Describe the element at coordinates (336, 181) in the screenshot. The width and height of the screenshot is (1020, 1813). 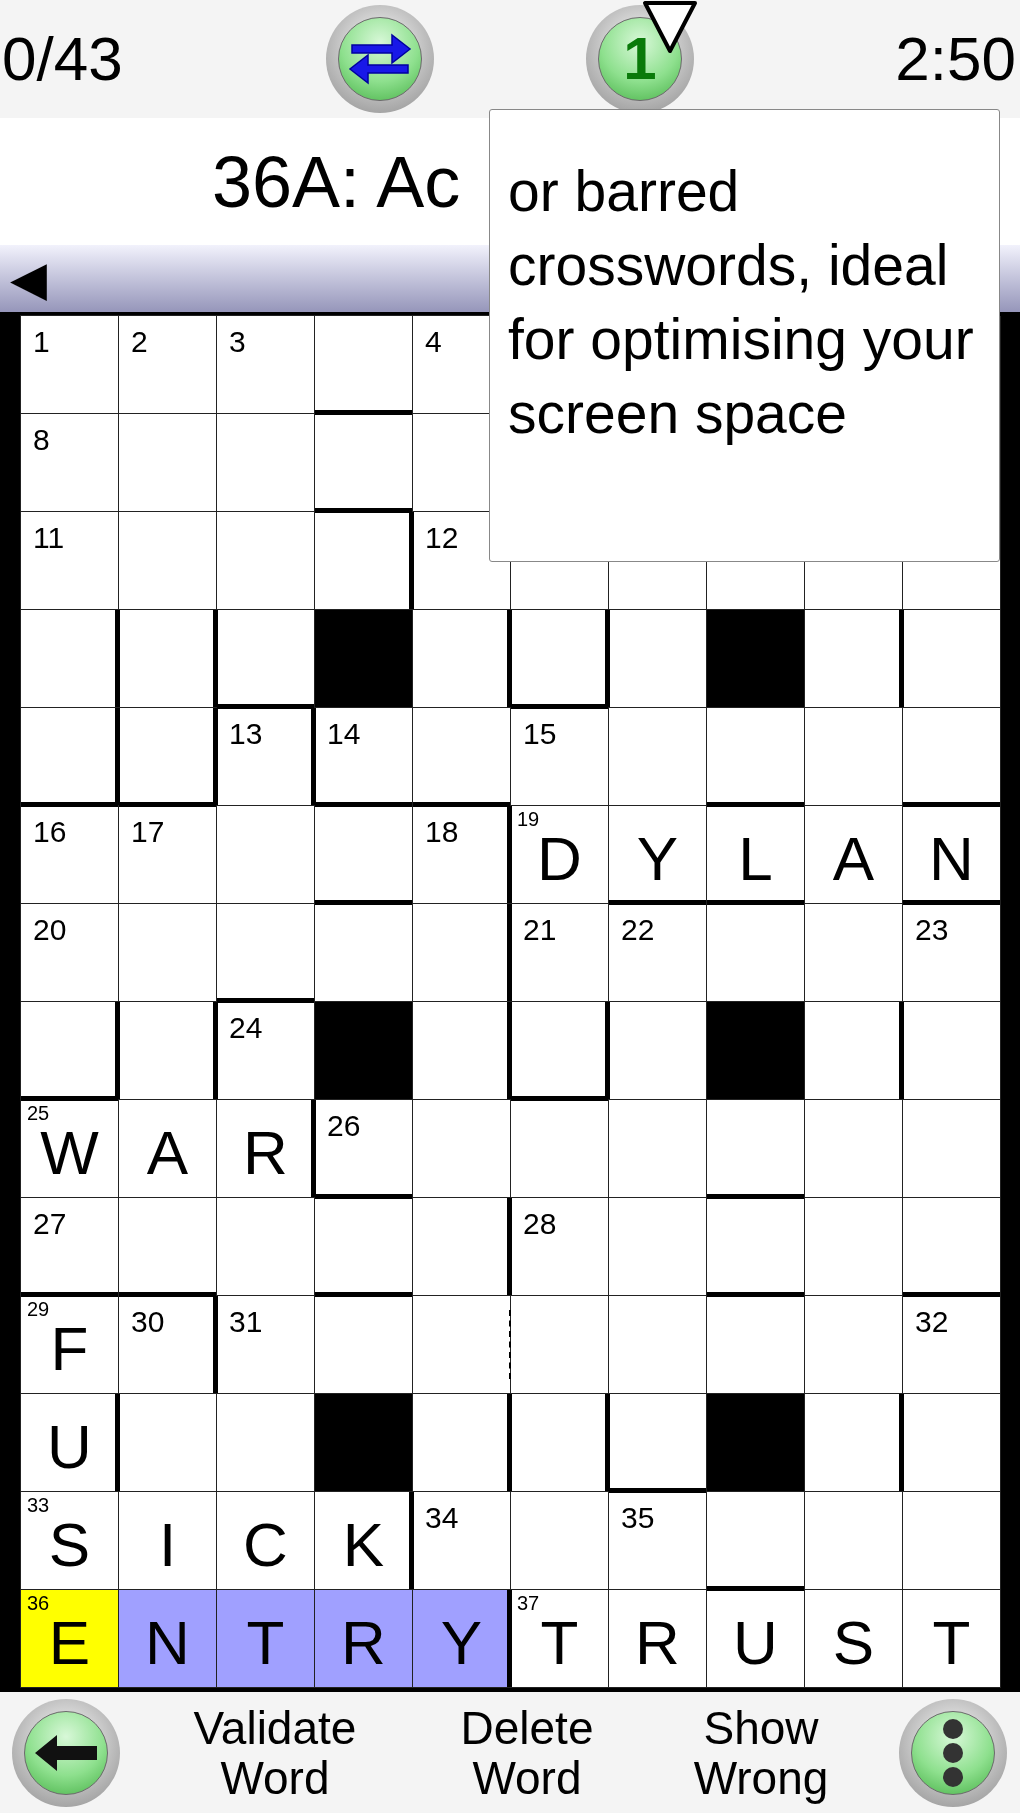
I see `clue-text: 36A: Ac` at that location.